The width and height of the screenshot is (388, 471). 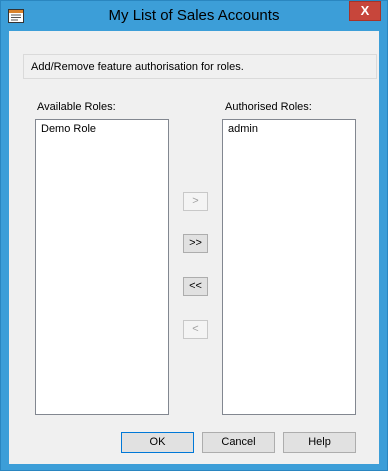 I want to click on close-button: X, so click(x=365, y=11).